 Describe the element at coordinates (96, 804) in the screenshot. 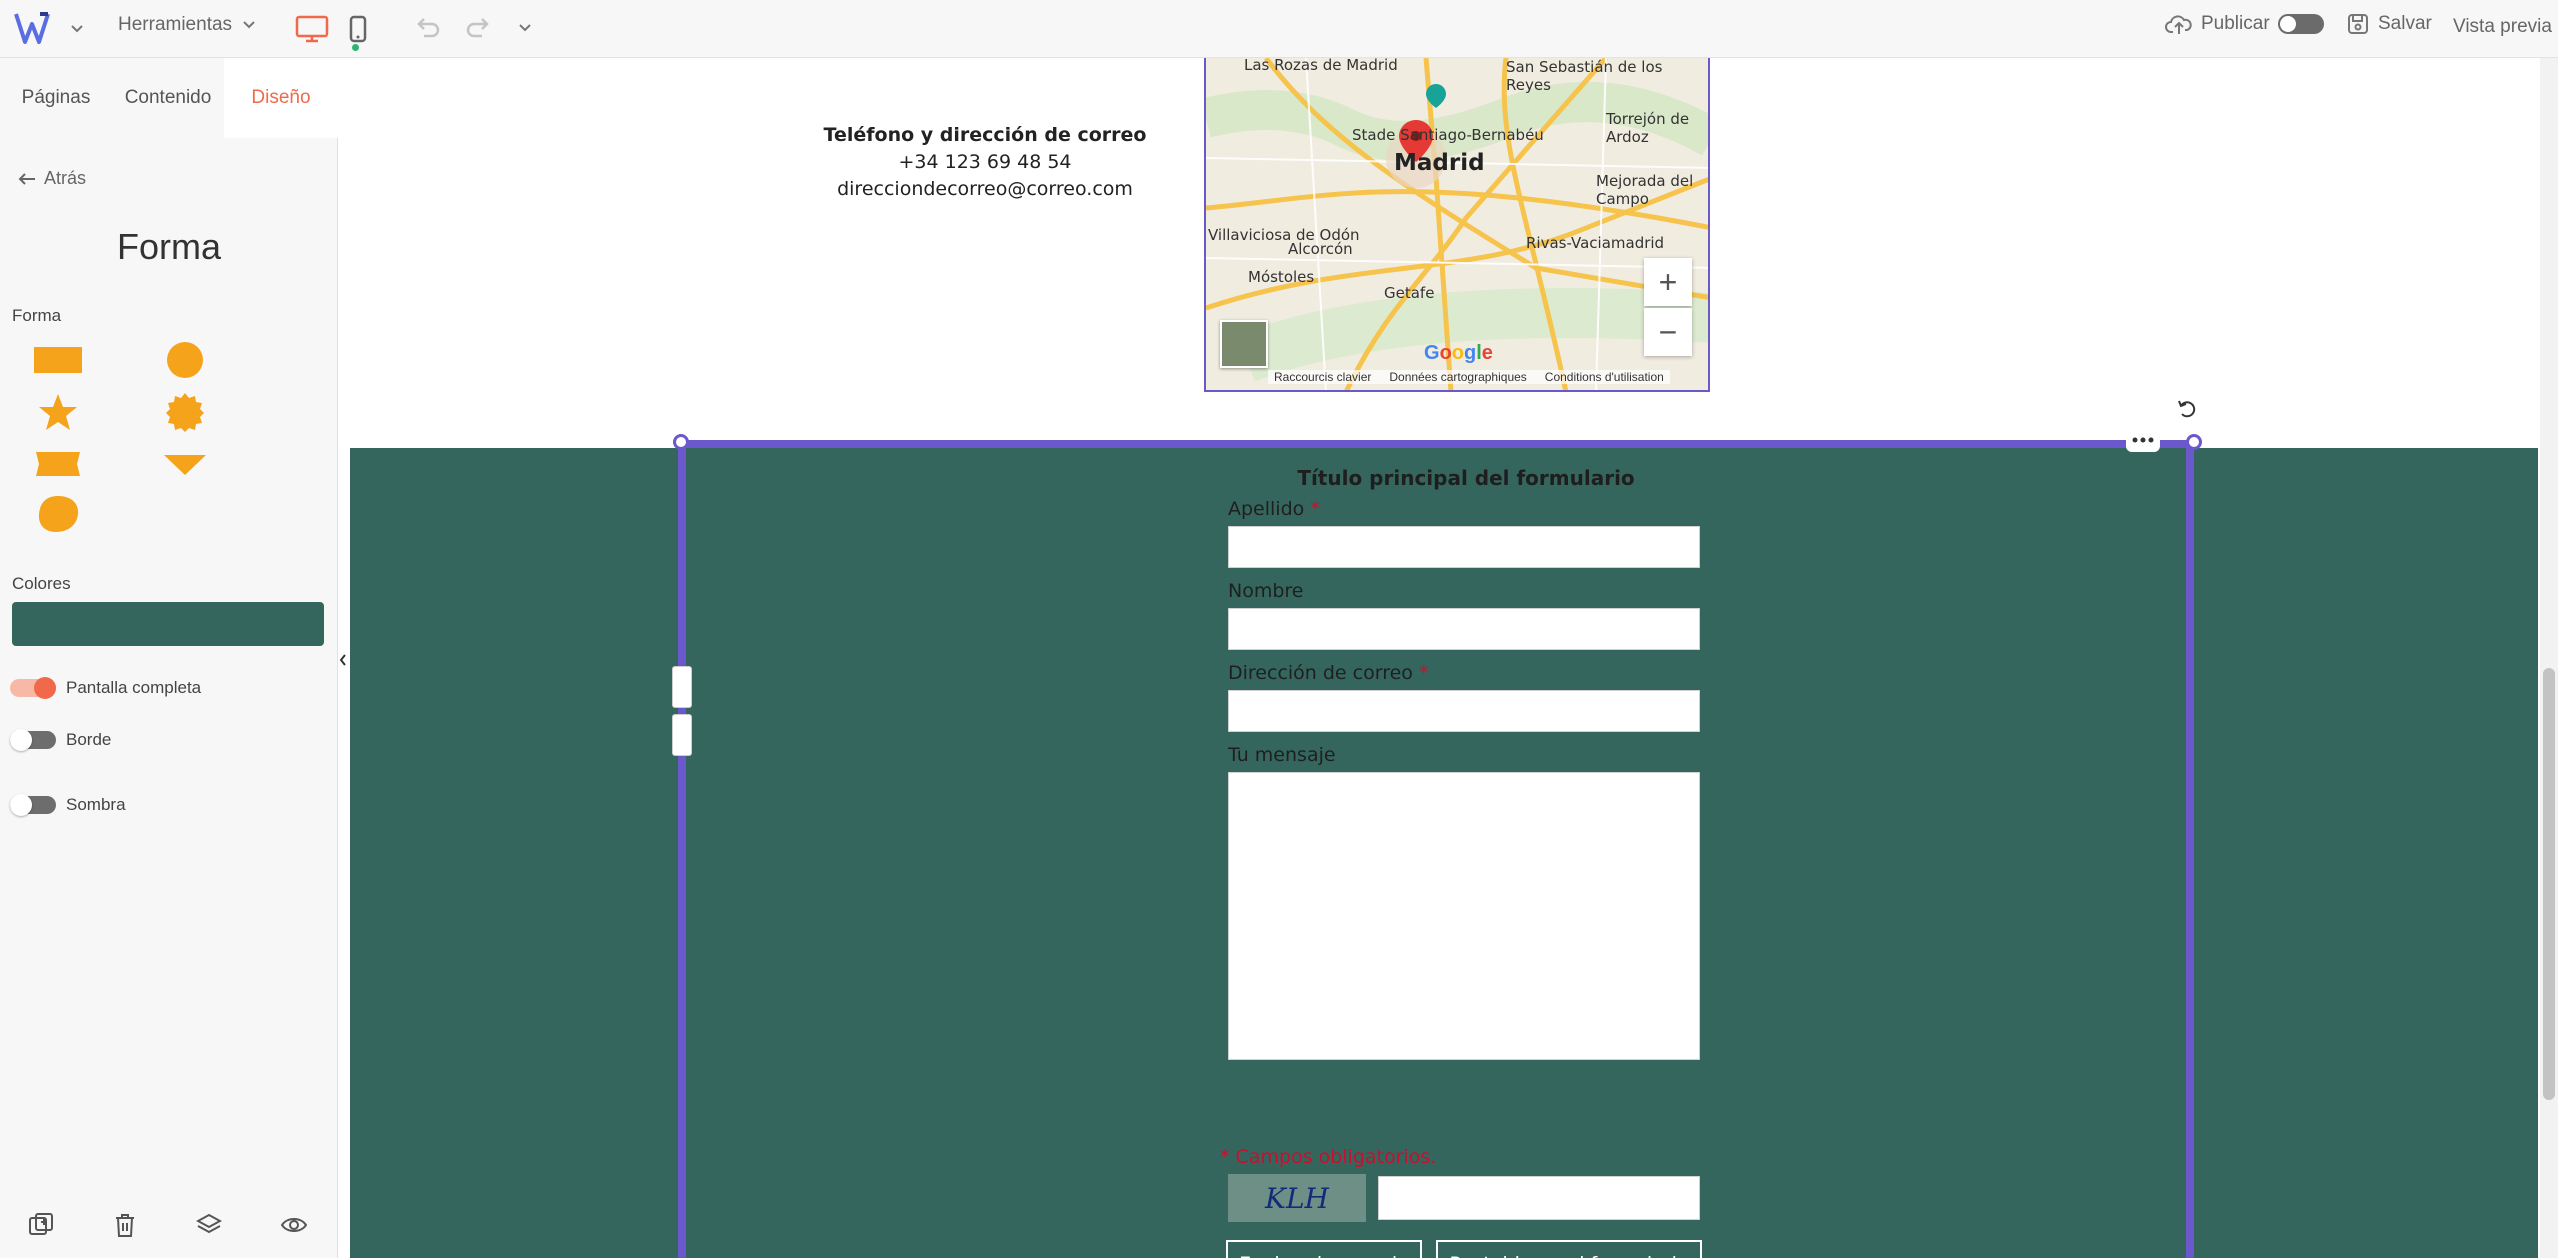

I see `shadow-label: Sombra` at that location.